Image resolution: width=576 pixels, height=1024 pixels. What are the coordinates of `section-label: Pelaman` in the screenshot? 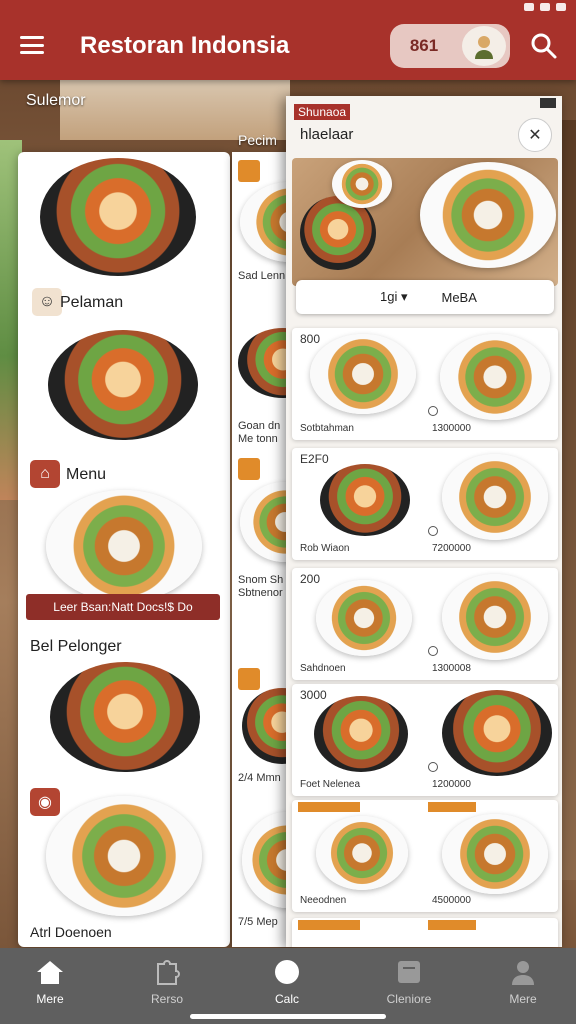 It's located at (92, 302).